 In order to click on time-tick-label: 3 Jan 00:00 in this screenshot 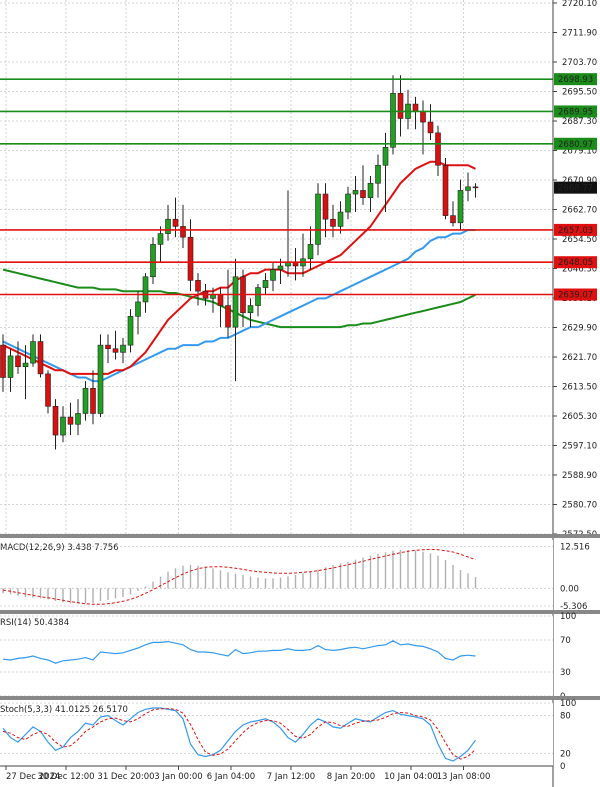, I will do `click(178, 777)`.